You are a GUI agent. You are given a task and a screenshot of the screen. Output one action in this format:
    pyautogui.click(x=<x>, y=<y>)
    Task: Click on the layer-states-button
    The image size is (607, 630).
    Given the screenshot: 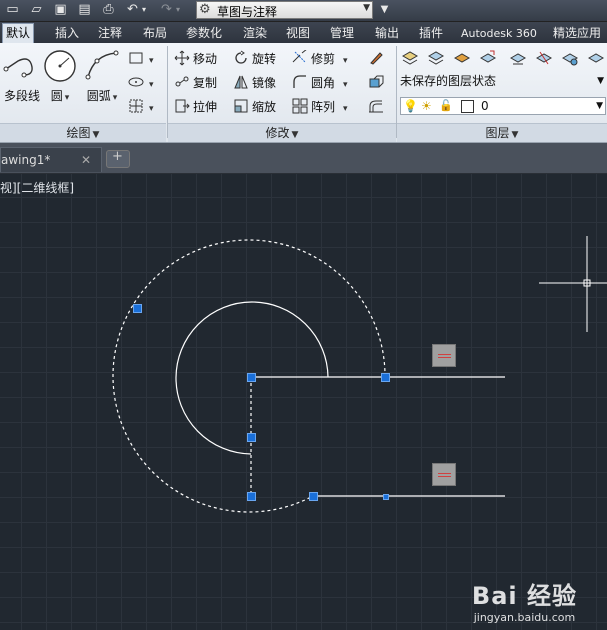 What is the action you would take?
    pyautogui.click(x=437, y=59)
    